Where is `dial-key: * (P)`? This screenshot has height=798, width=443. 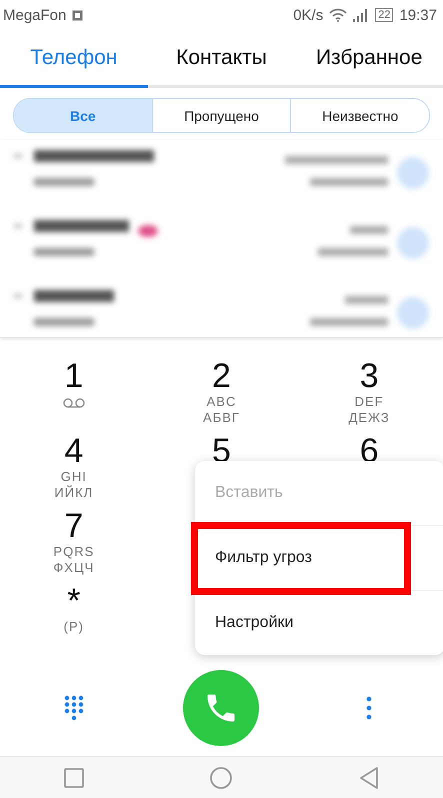
dial-key: * (P) is located at coordinates (74, 620).